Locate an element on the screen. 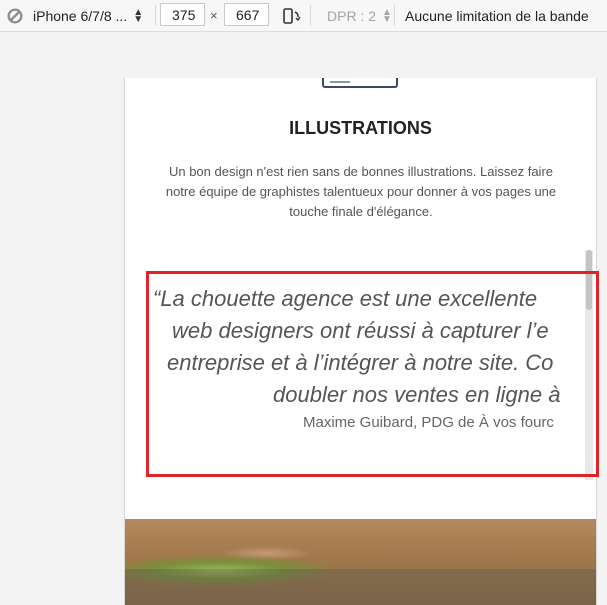 This screenshot has height=605, width=607. no-throttle-icon is located at coordinates (15, 15).